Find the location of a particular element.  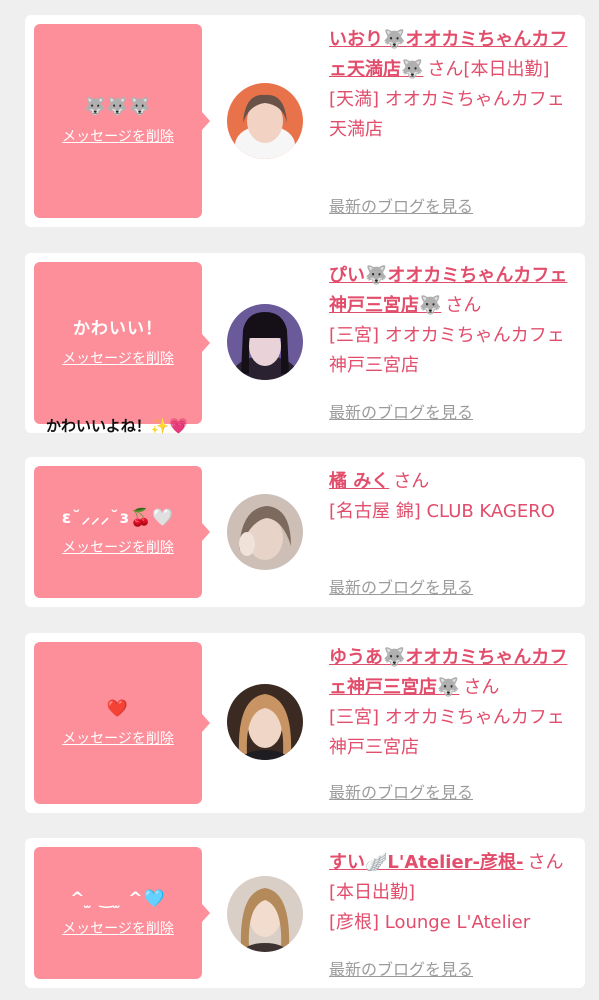

shop-name: [天満] オオカミちゃんカフェ天満店 is located at coordinates (447, 114).